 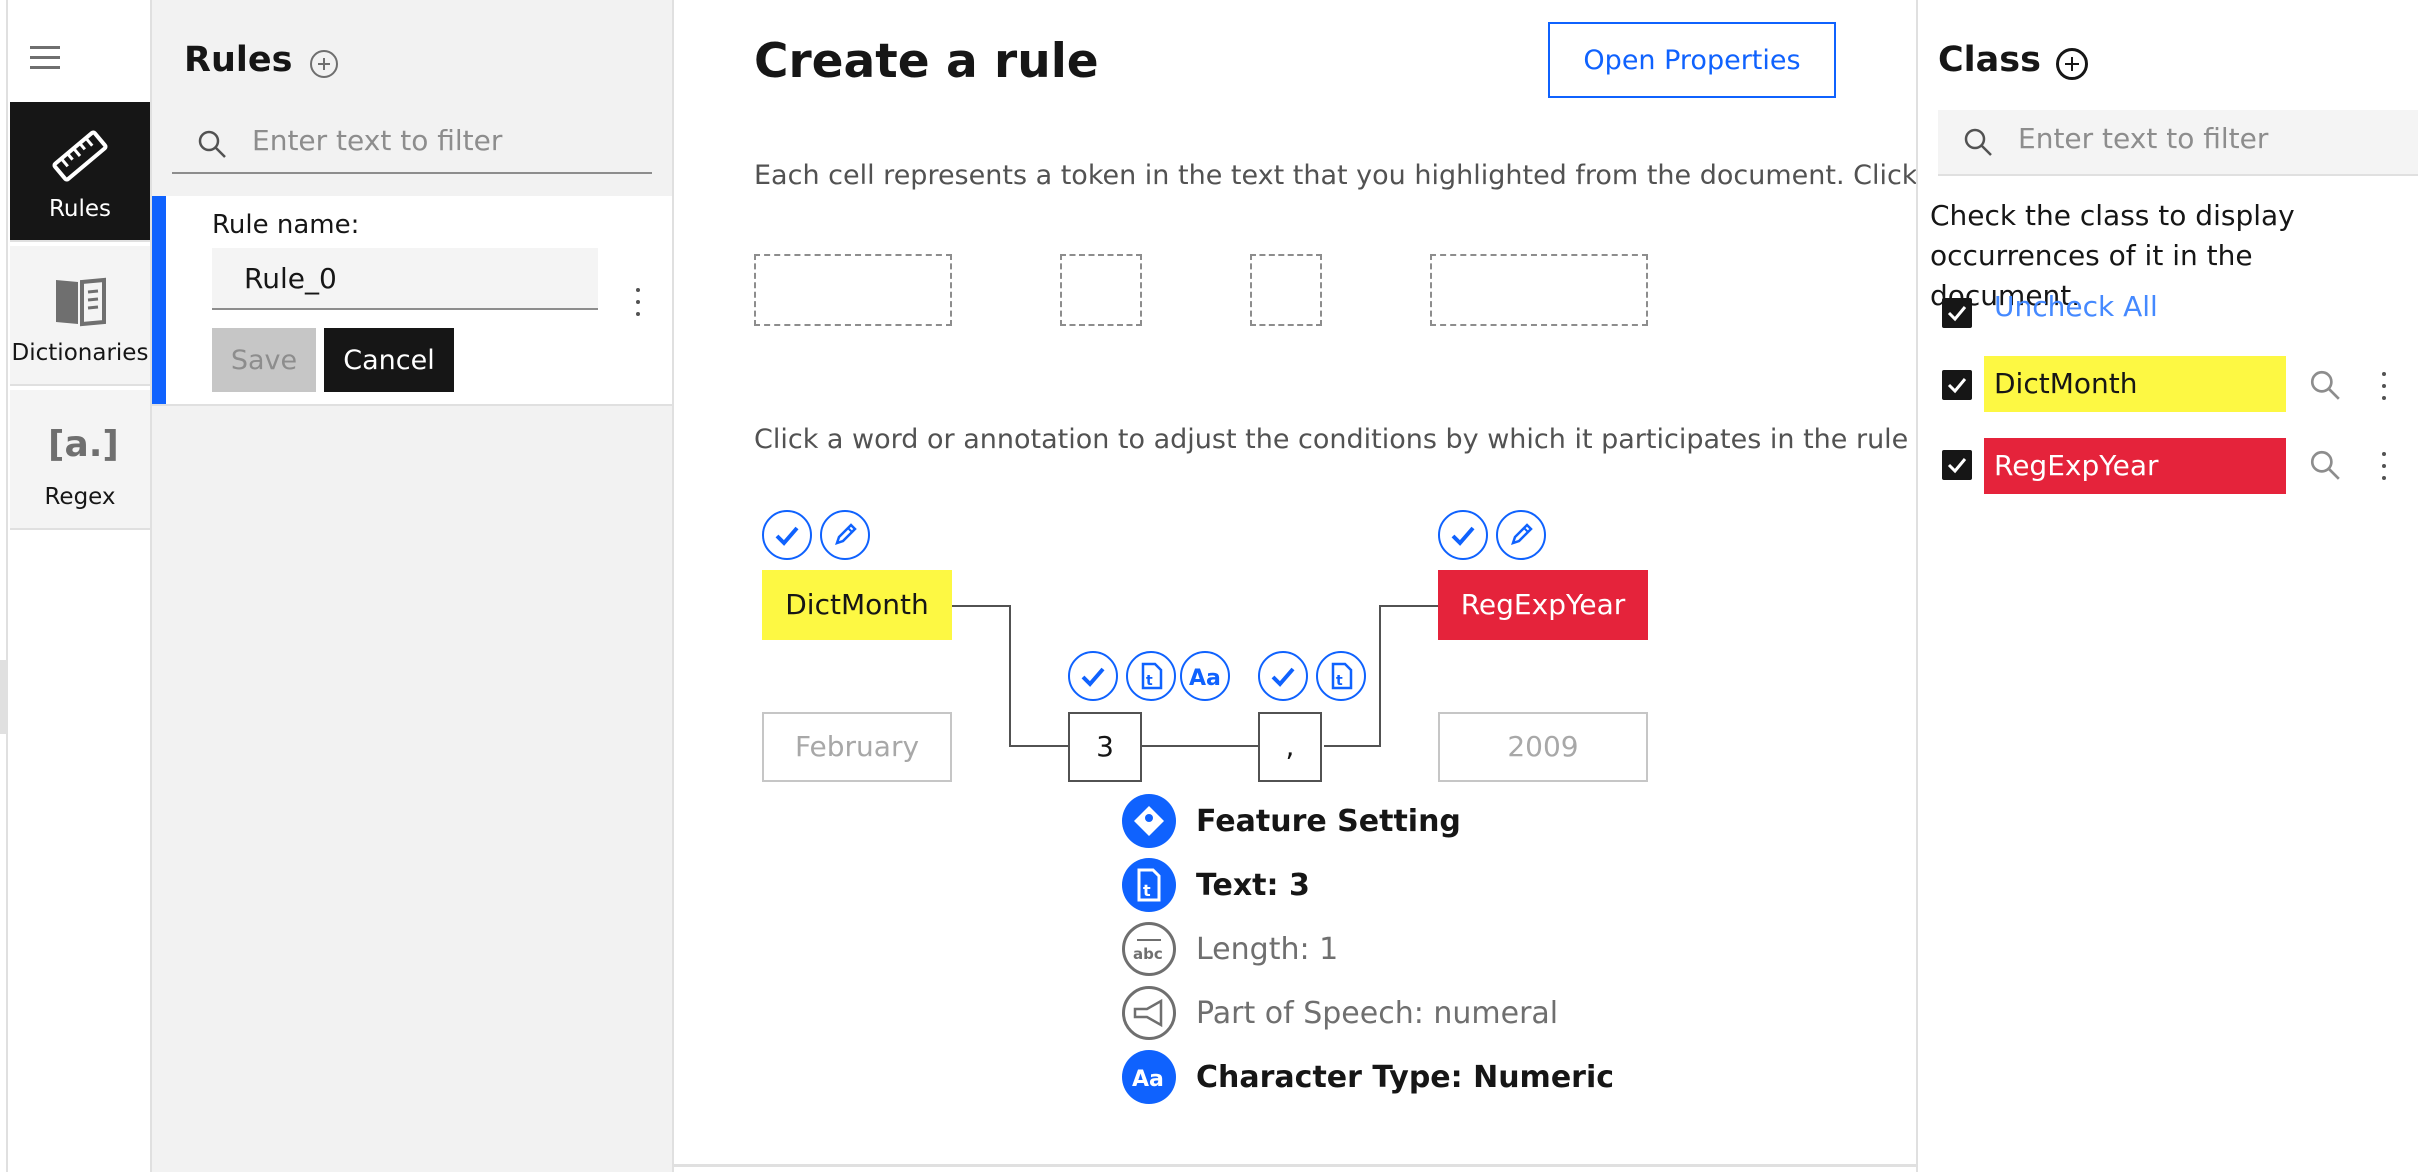 I want to click on class-filter, so click(x=2178, y=143).